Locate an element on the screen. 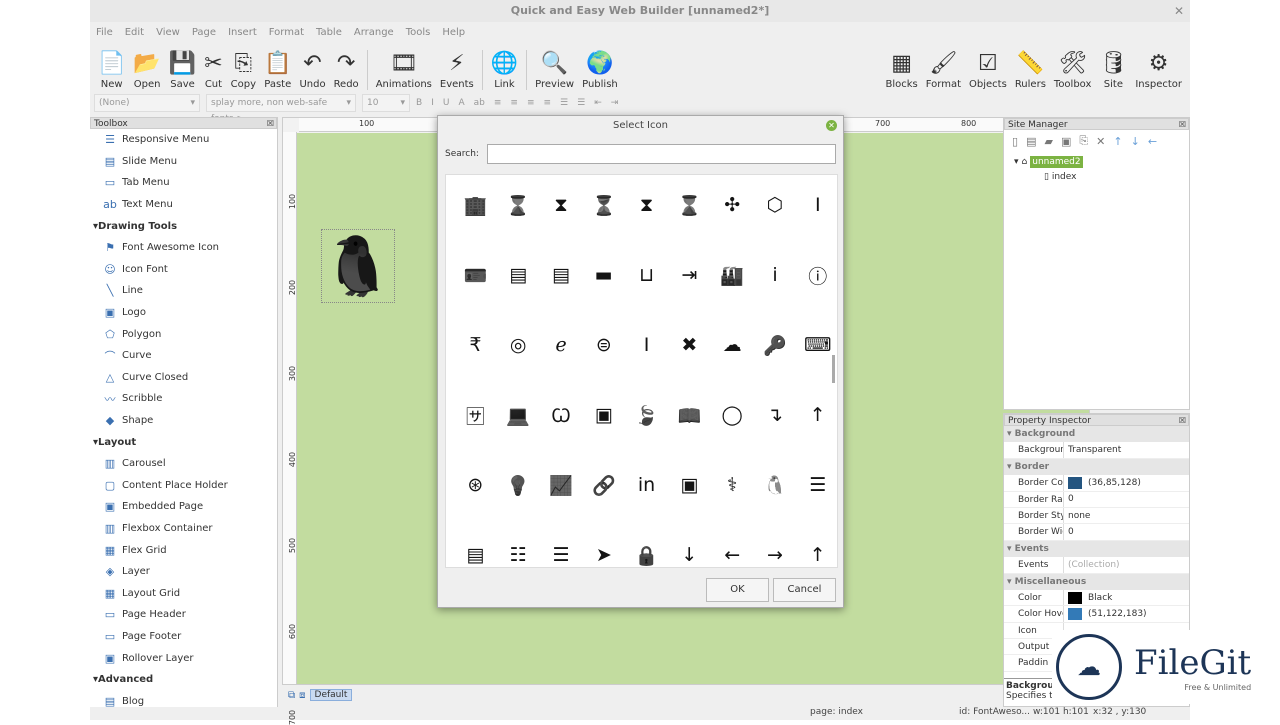 This screenshot has height=725, width=1280. site-button: 🛢 Site is located at coordinates (1113, 70).